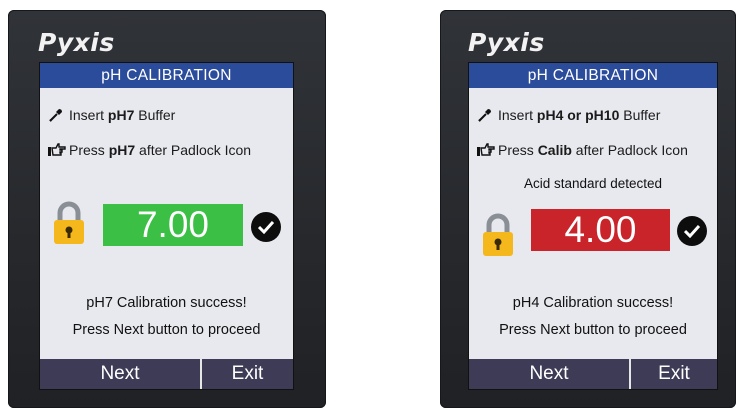 Image resolution: width=740 pixels, height=409 pixels. I want to click on instruction-press-key: Press Calib after Padlock Icon, so click(582, 151).